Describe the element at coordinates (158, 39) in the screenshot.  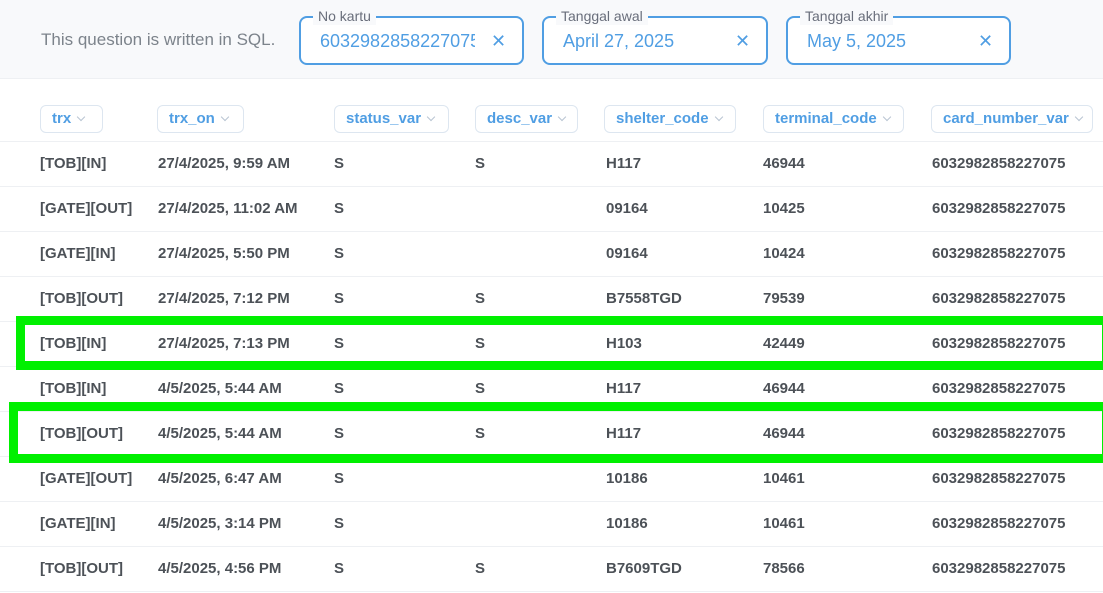
I see `sql-note: This question is written in SQL.` at that location.